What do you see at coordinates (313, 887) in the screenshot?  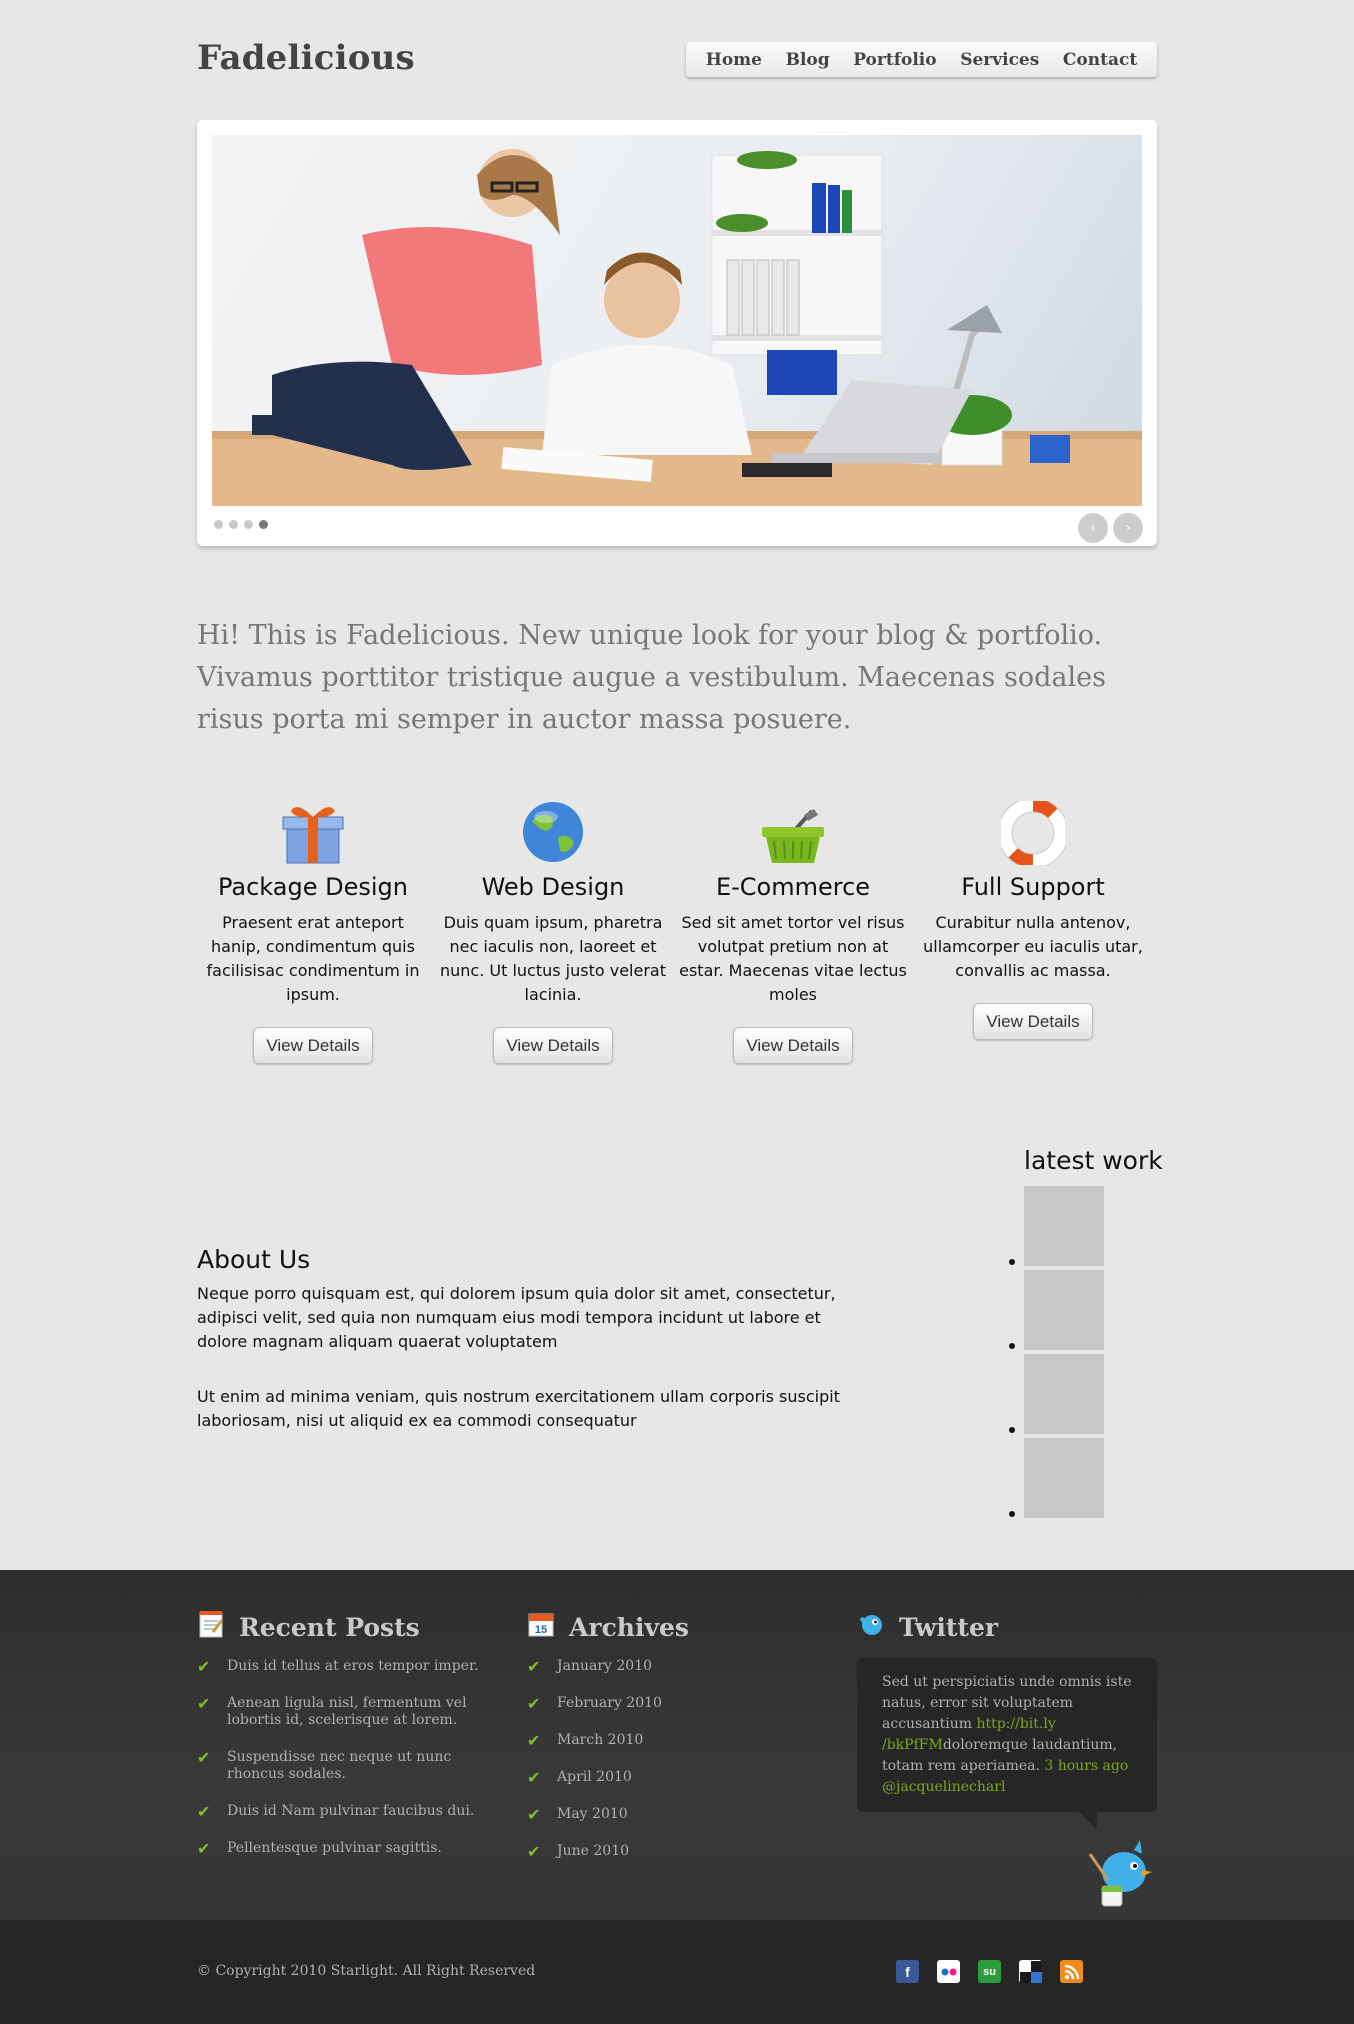 I see `service-title: Package Design` at bounding box center [313, 887].